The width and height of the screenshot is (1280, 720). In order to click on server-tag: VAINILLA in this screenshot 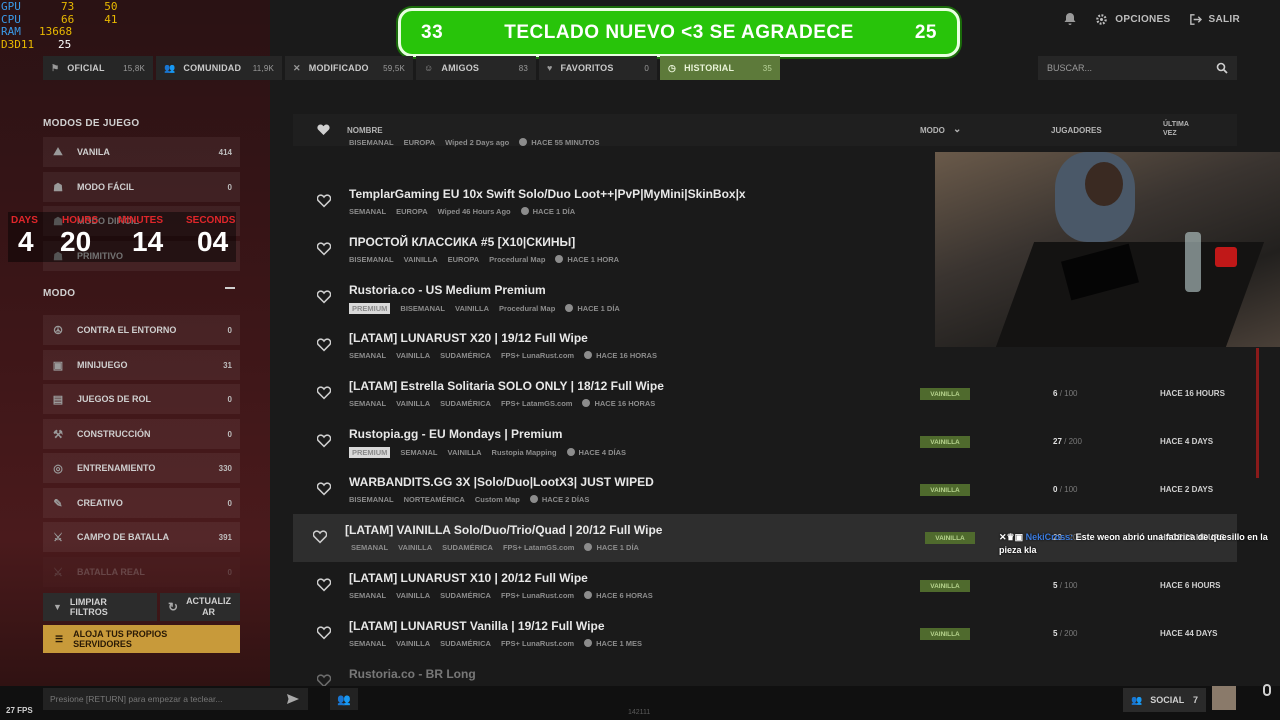, I will do `click(420, 259)`.